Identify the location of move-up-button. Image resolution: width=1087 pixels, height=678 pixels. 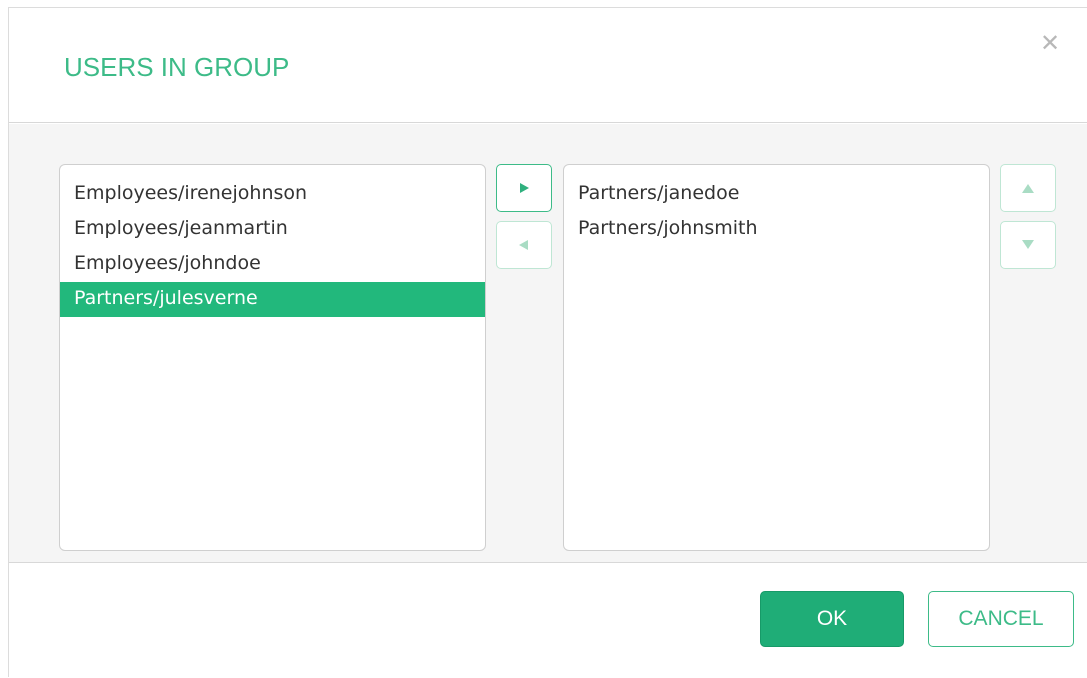
(1028, 188).